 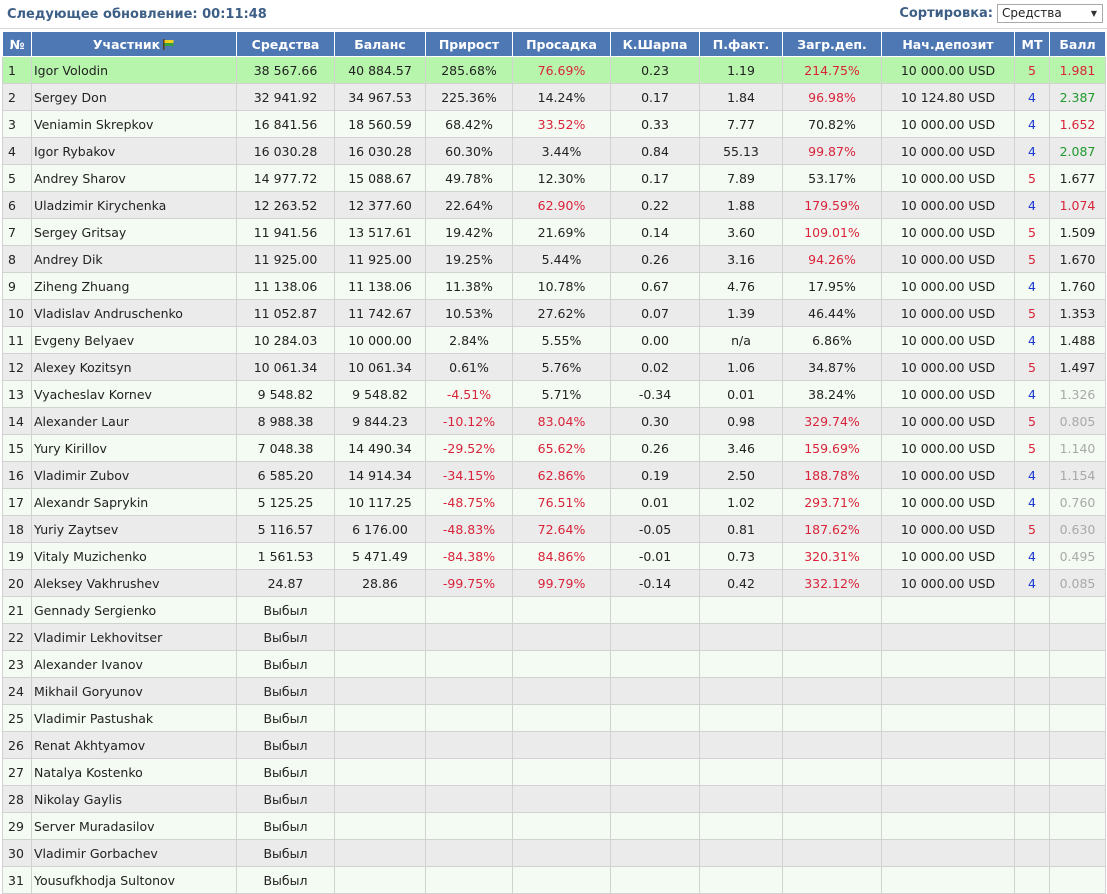 I want to click on cell-profit-factor: 2.50, so click(x=741, y=475).